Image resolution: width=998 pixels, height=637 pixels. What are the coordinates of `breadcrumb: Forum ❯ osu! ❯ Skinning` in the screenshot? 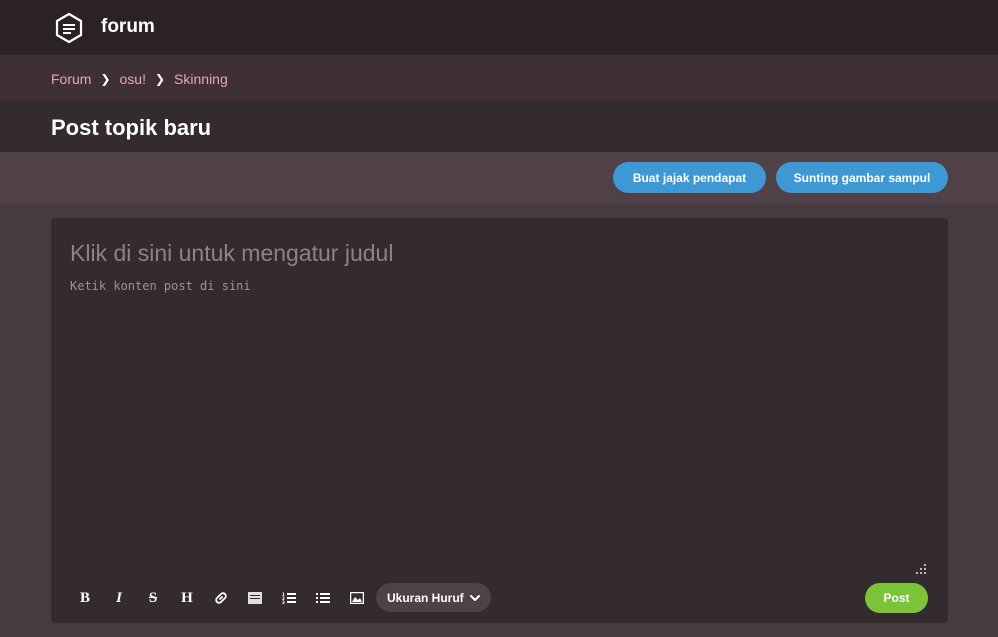 It's located at (139, 79).